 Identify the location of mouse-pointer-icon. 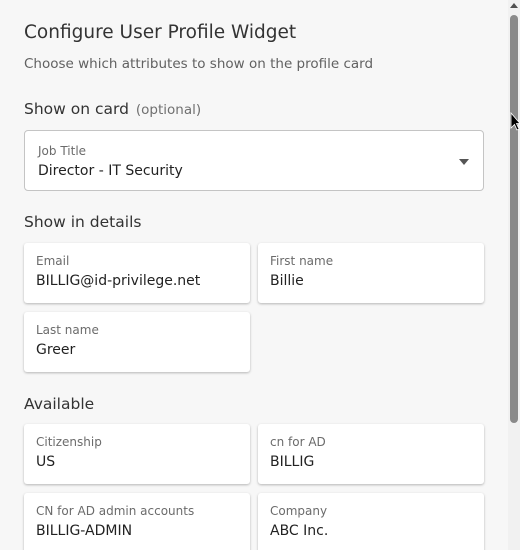
(515, 121).